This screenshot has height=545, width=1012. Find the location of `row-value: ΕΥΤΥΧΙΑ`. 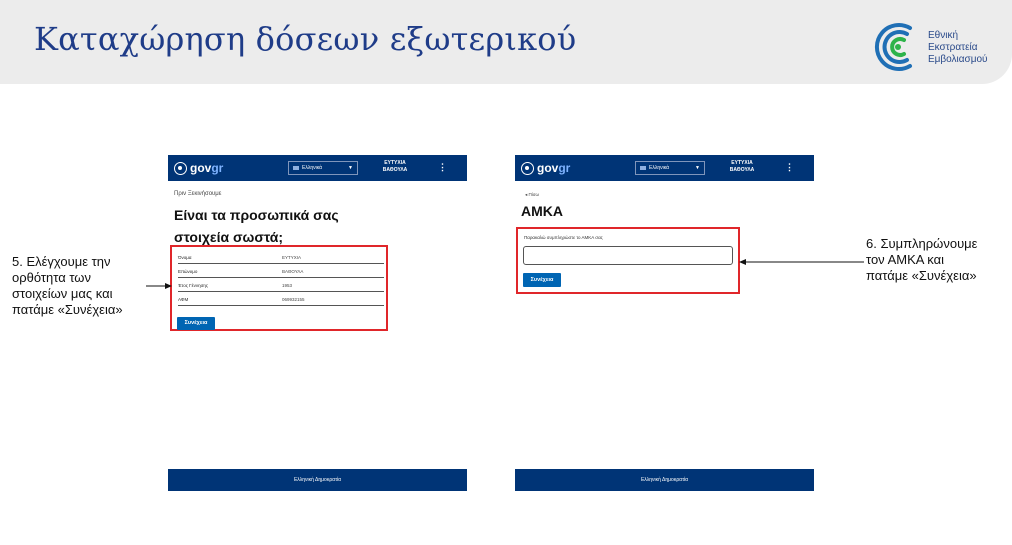

row-value: ΕΥΤΥΧΙΑ is located at coordinates (292, 257).